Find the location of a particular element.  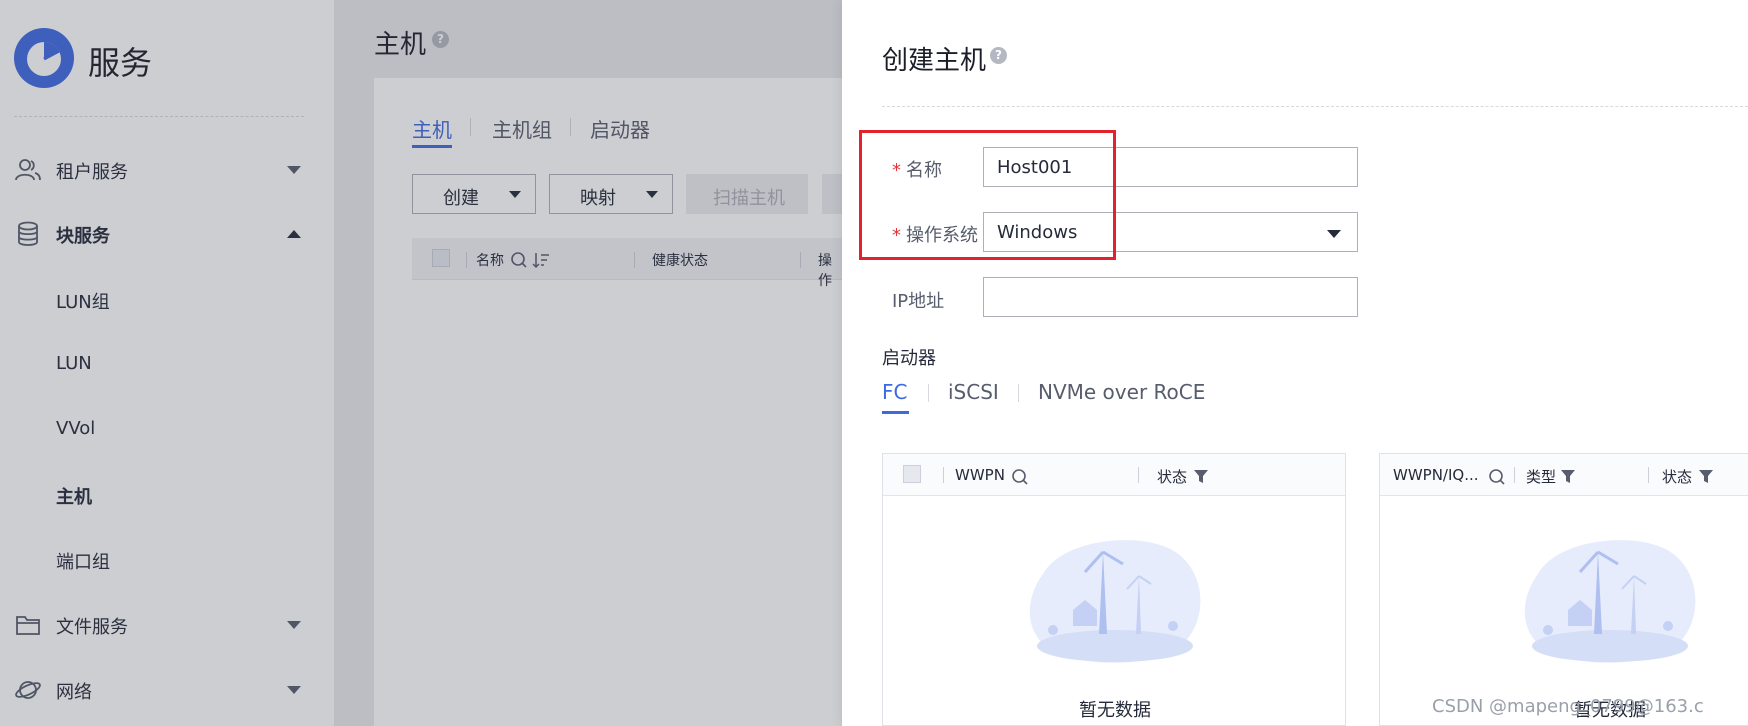

watermark: CSDN @mapeng_0799@163.c is located at coordinates (1568, 706).